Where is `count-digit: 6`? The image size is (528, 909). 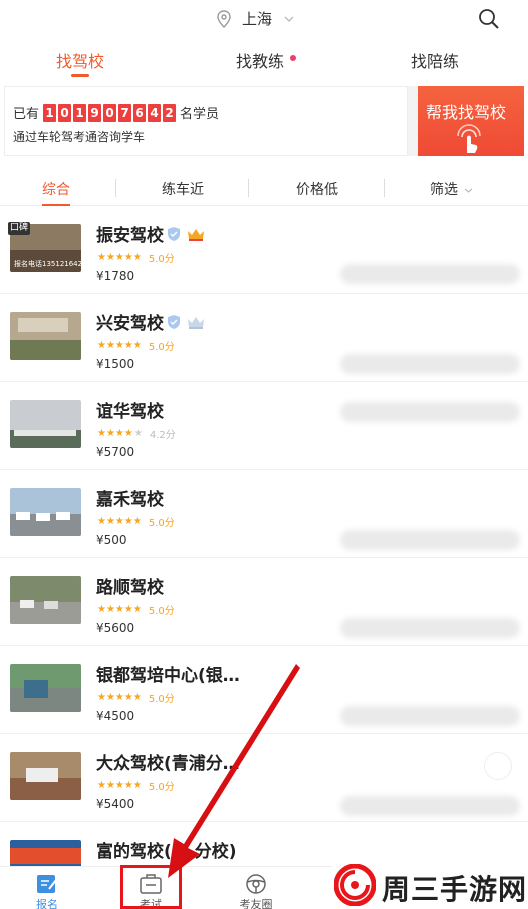 count-digit: 6 is located at coordinates (140, 112).